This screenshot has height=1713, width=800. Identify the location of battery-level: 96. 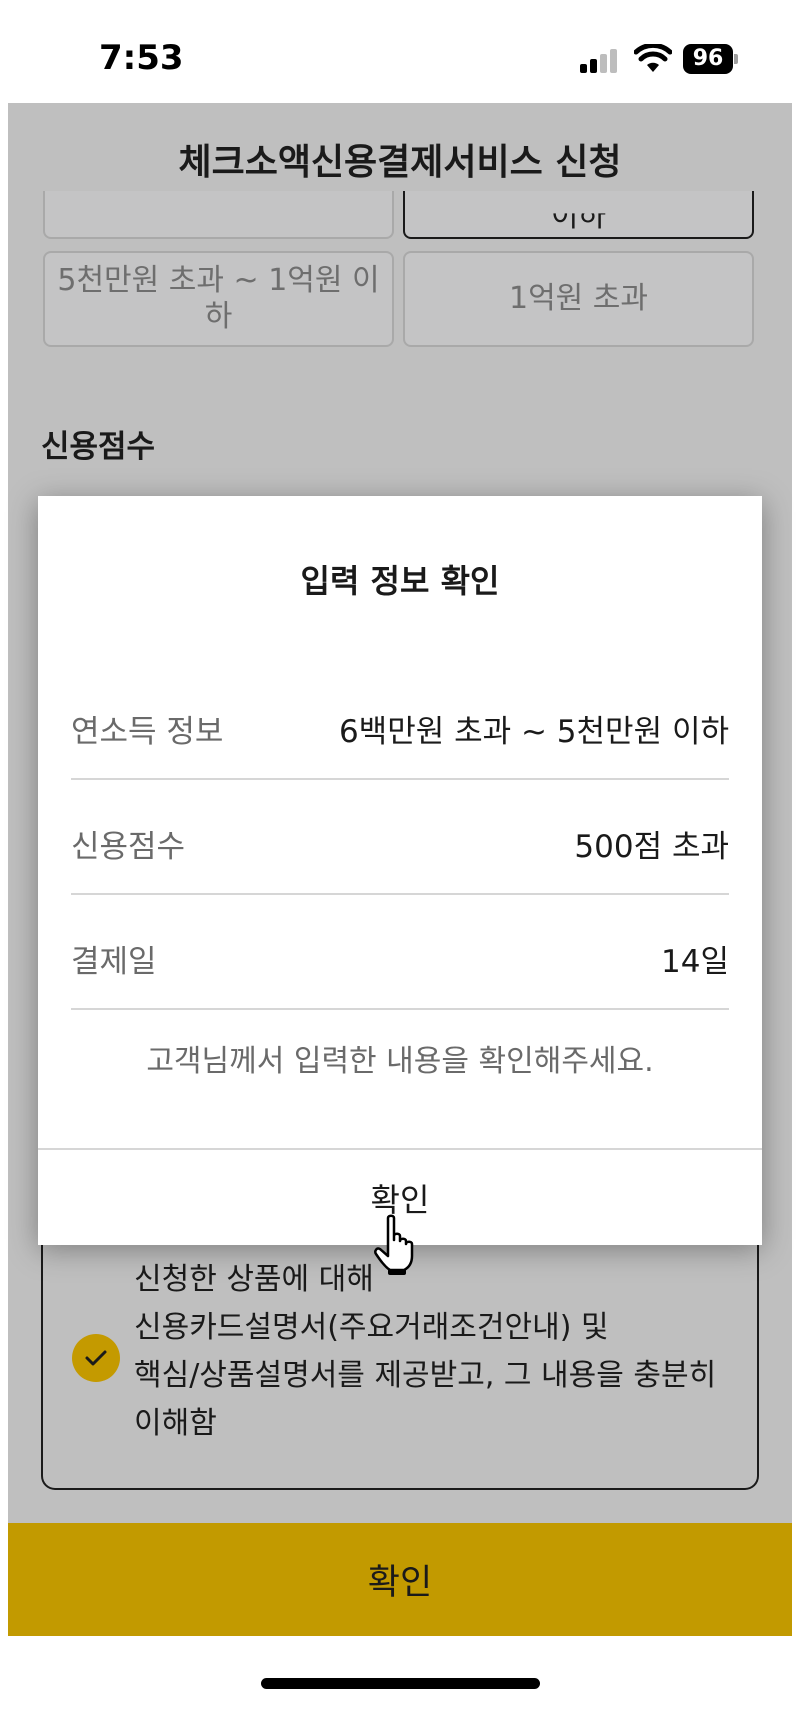
(708, 59).